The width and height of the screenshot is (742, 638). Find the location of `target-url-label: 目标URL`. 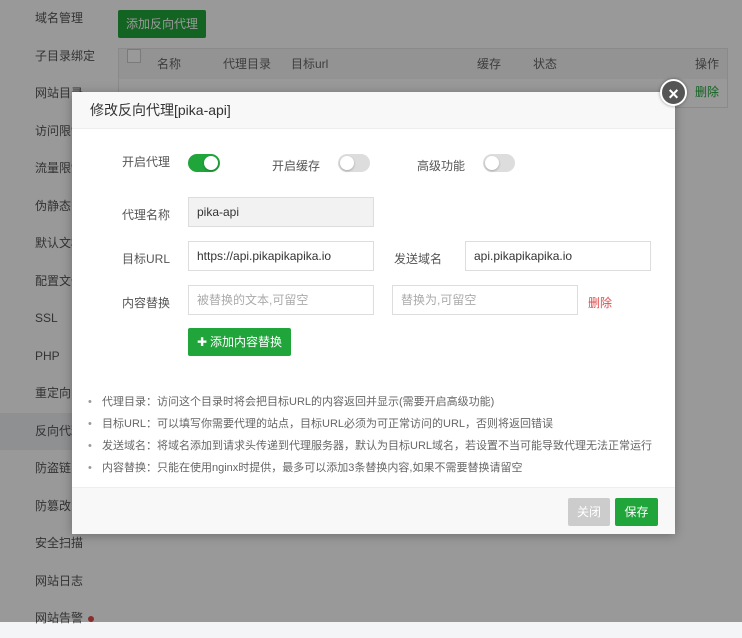

target-url-label: 目标URL is located at coordinates (145, 259).